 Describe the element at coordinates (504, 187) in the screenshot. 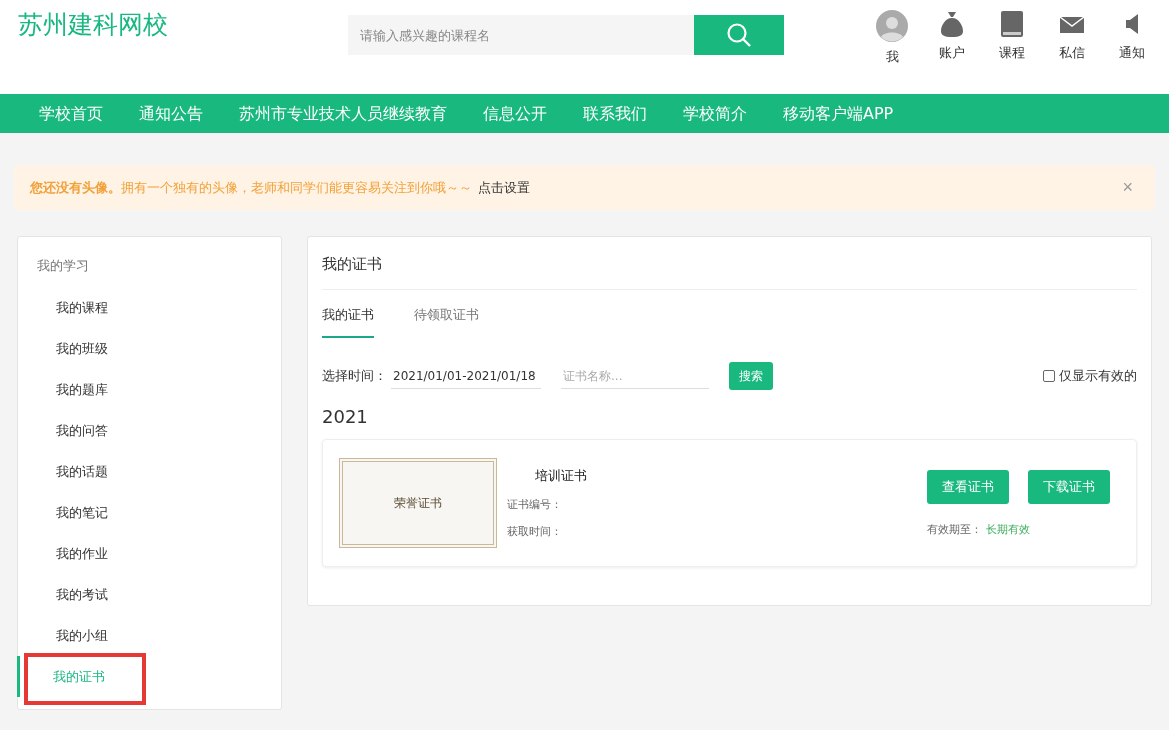

I see `set-avatar-link: 点击设置` at that location.